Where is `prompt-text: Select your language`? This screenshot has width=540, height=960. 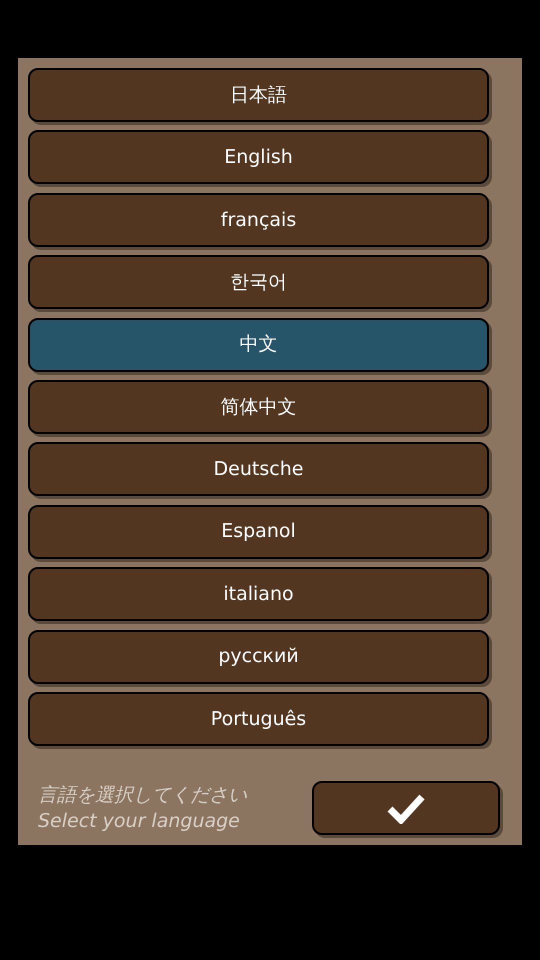 prompt-text: Select your language is located at coordinates (139, 821).